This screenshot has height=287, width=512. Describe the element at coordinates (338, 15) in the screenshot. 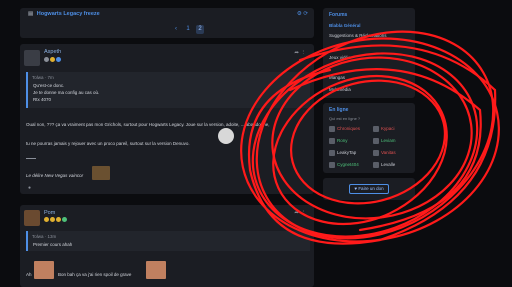

I see `forums-title: Forums` at that location.